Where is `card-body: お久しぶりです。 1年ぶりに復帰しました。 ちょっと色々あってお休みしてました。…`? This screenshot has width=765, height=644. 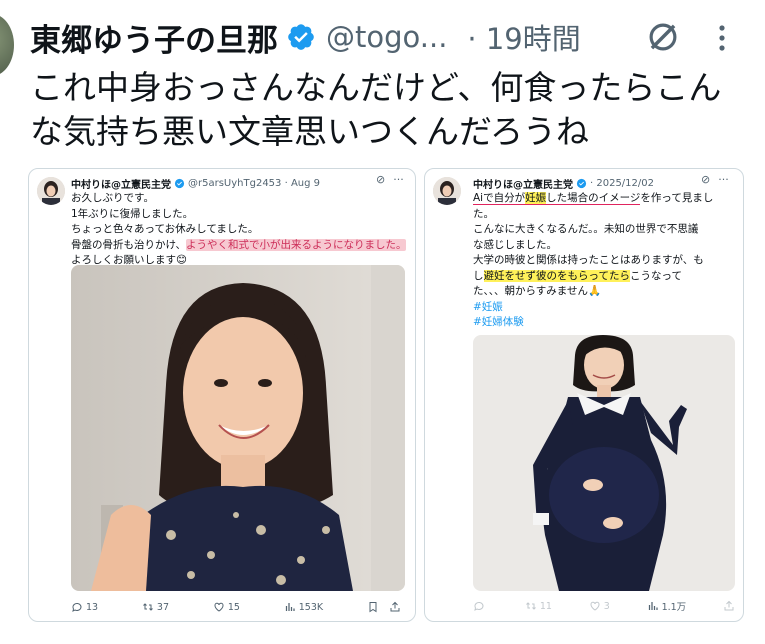 card-body: お久しぶりです。 1年ぶりに復帰しました。 ちょっと色々あってお休みしてました。… is located at coordinates (239, 230).